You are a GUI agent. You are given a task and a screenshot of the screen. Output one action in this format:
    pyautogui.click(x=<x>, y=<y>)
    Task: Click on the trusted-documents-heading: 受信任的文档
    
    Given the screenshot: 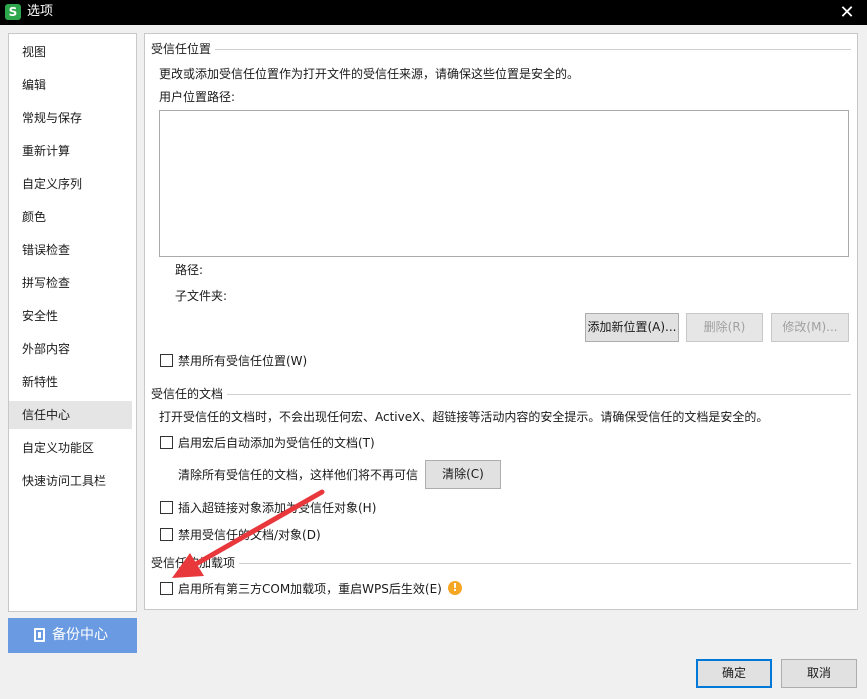 What is the action you would take?
    pyautogui.click(x=189, y=394)
    